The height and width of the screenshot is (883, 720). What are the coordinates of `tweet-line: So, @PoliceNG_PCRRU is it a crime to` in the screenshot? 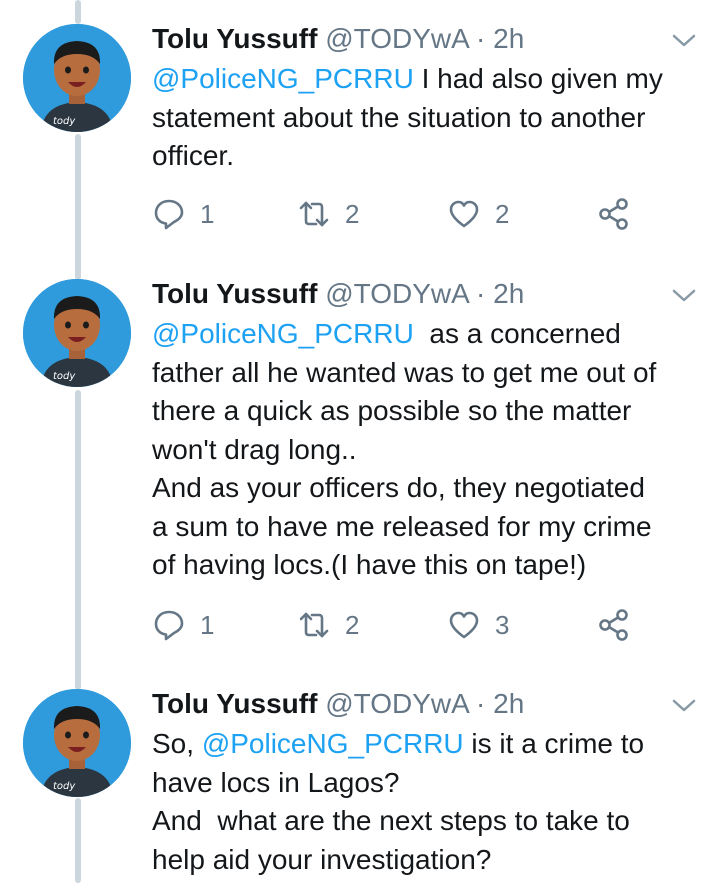 It's located at (432, 744).